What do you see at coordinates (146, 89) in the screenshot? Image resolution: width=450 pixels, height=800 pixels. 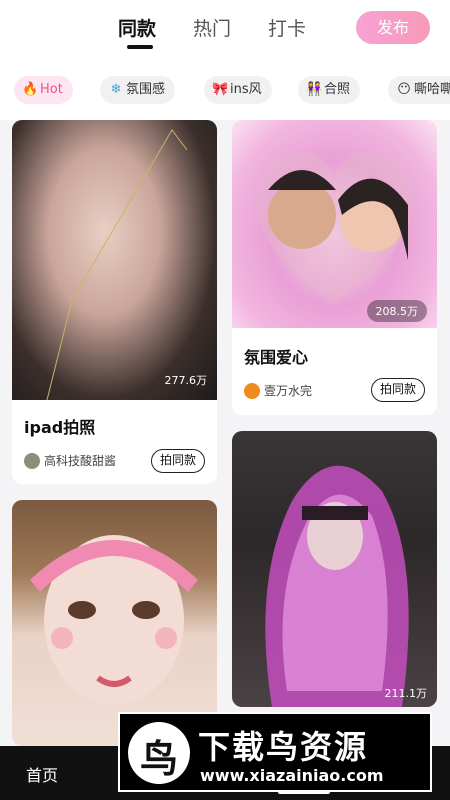 I see `chip-label: 氛围感` at bounding box center [146, 89].